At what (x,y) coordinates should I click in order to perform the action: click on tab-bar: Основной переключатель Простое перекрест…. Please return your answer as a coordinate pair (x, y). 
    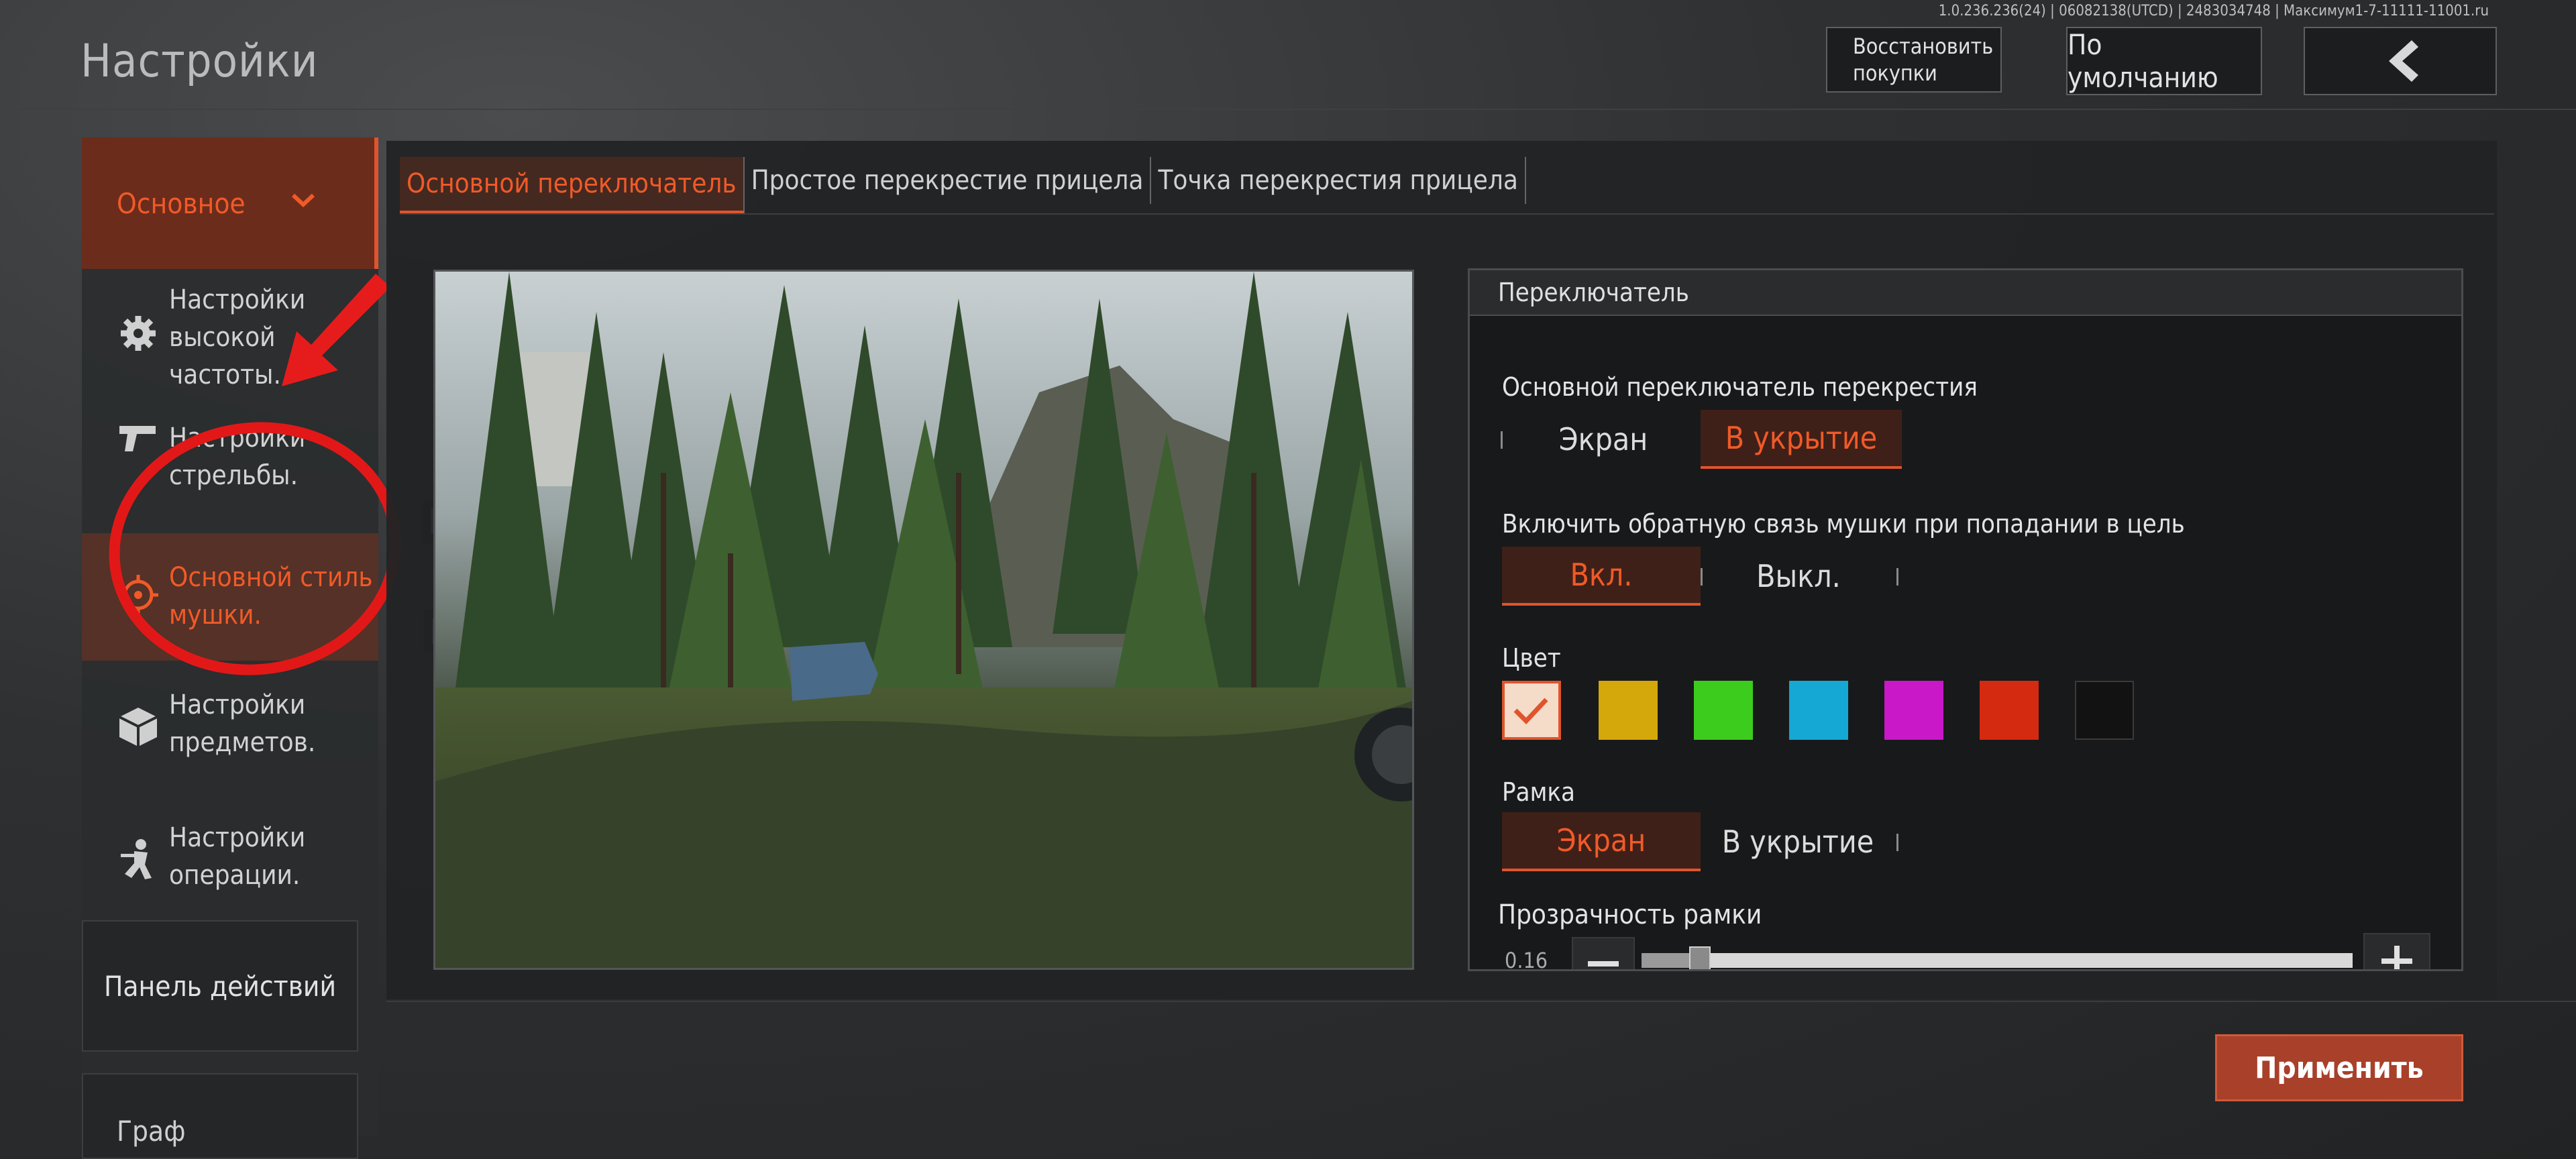
    Looking at the image, I should click on (963, 180).